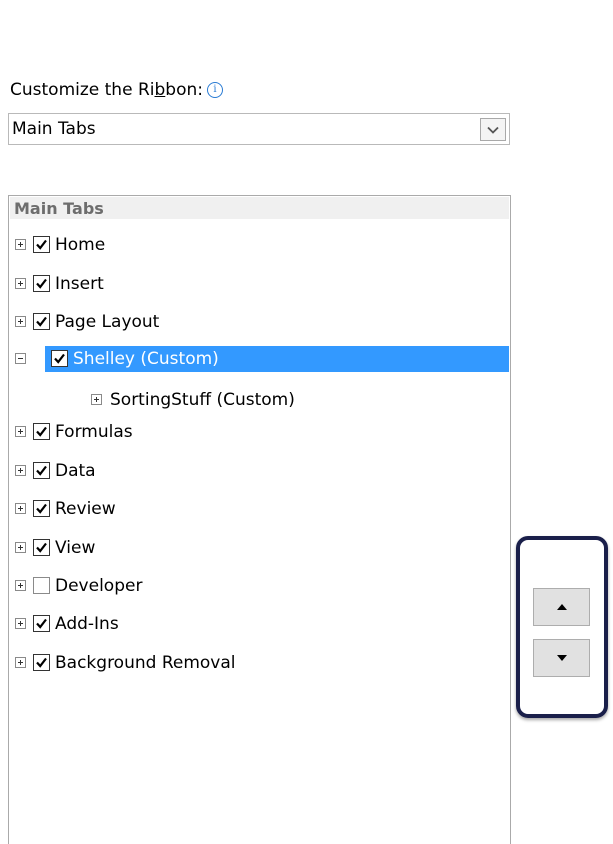  What do you see at coordinates (259, 586) in the screenshot?
I see `tree-item-developer: Developer` at bounding box center [259, 586].